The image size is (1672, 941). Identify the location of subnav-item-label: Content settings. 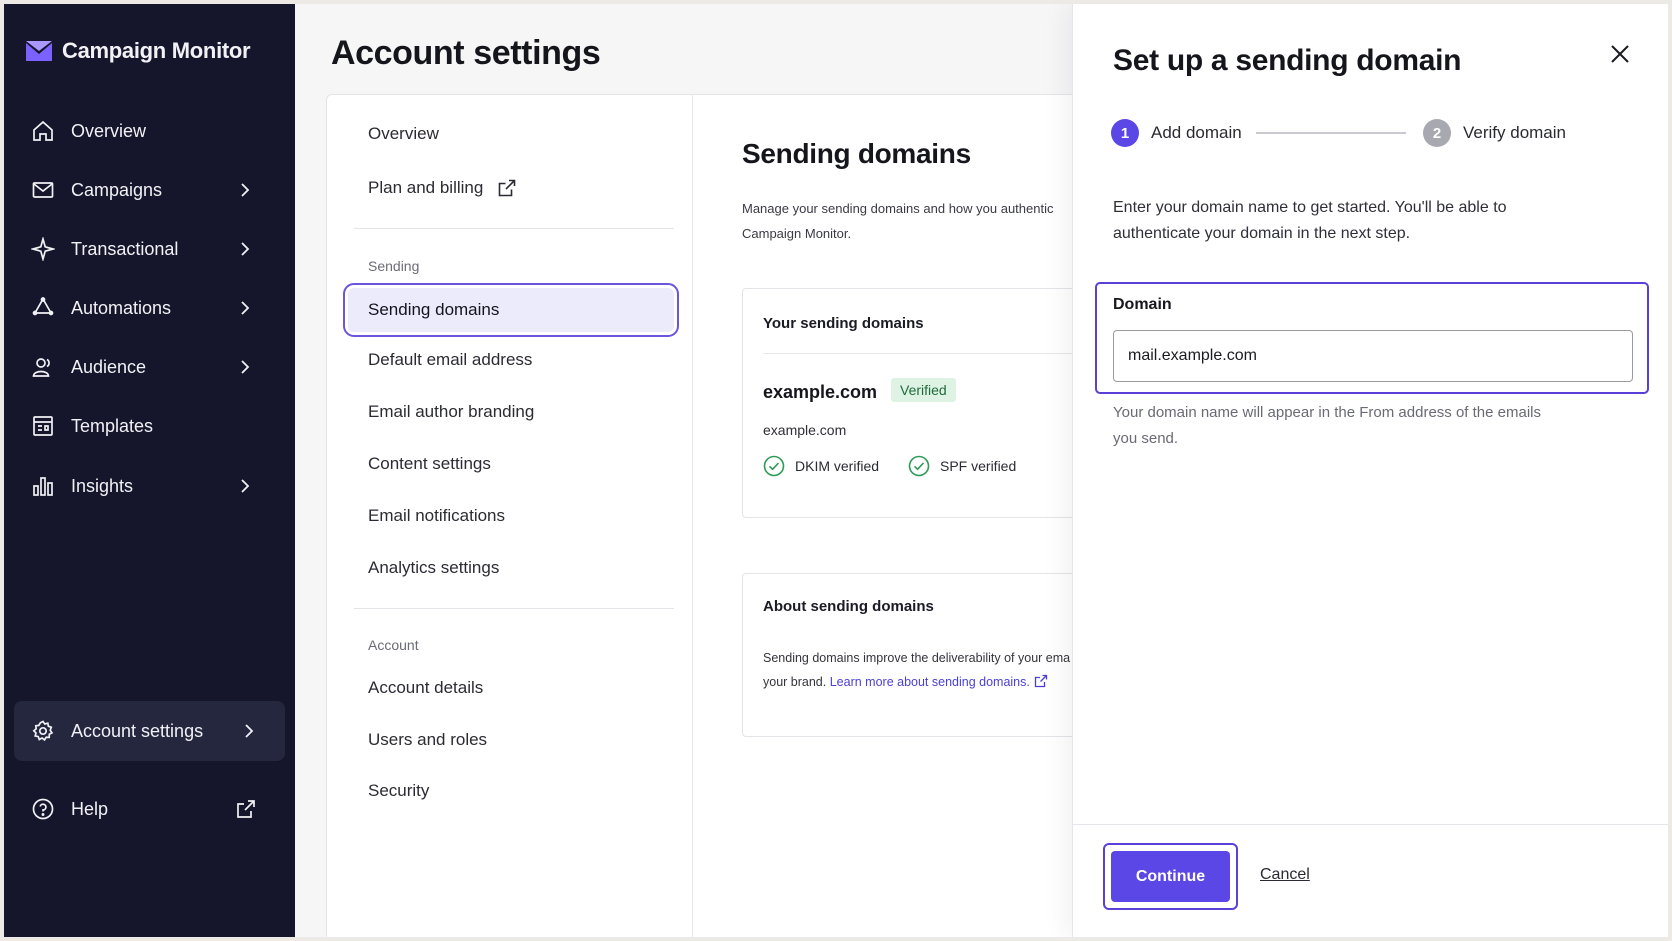
(429, 463).